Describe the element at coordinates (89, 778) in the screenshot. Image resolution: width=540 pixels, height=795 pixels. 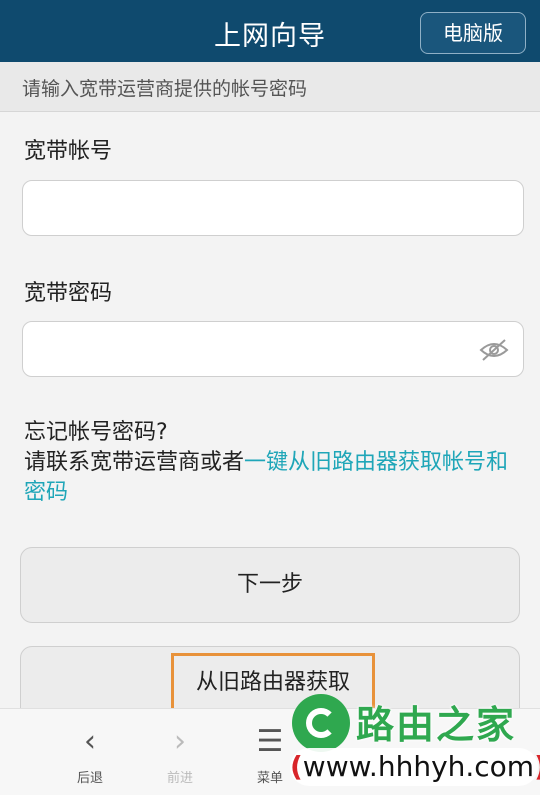
I see `back-label: 后退` at that location.